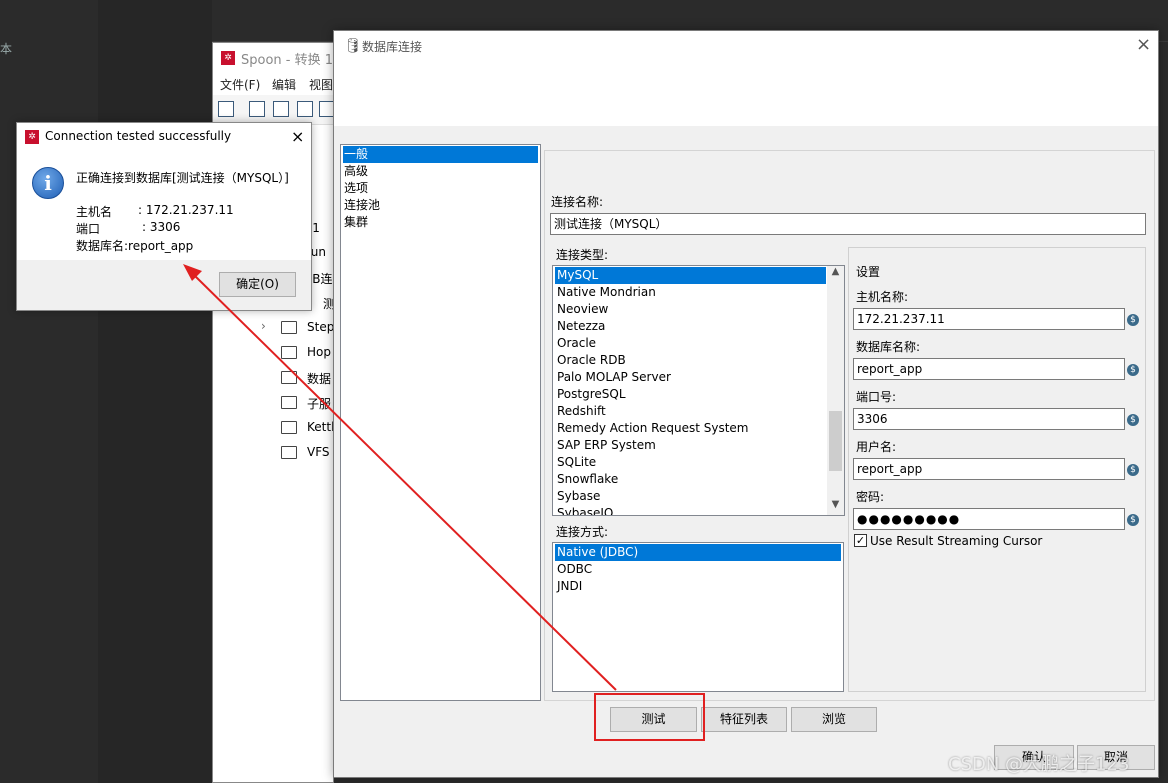 This screenshot has width=1168, height=783. What do you see at coordinates (1039, 764) in the screenshot?
I see `watermark: CSDN @大鹏之子123` at bounding box center [1039, 764].